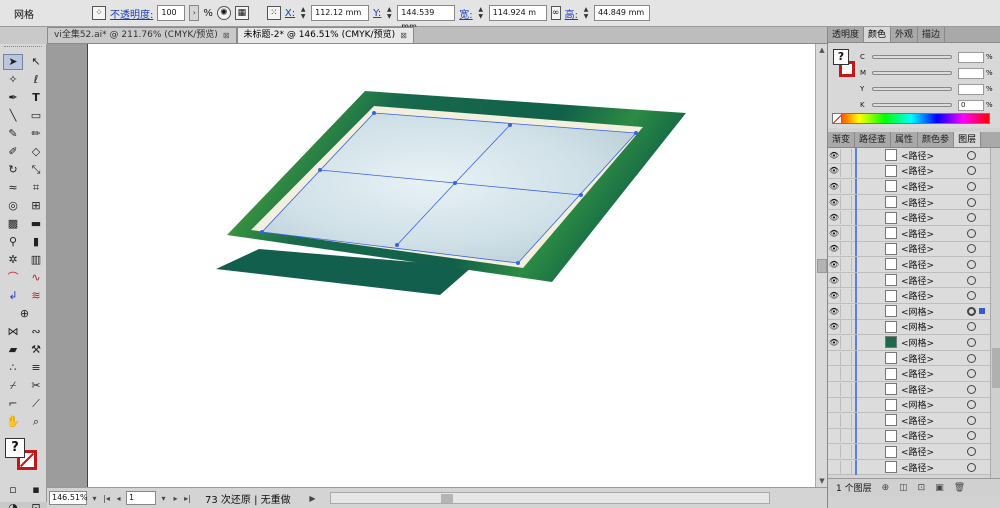  Describe the element at coordinates (36, 504) in the screenshot. I see `screen-mode-icon: ⊡` at that location.